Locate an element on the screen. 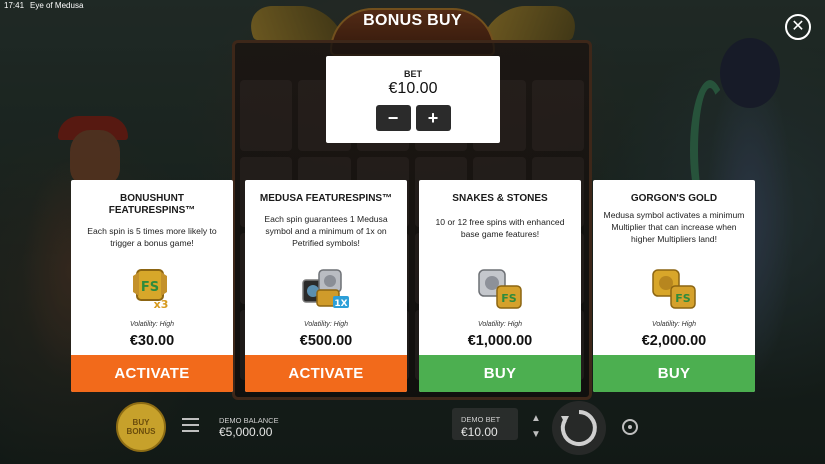  bet-decrease-button: − is located at coordinates (393, 118).